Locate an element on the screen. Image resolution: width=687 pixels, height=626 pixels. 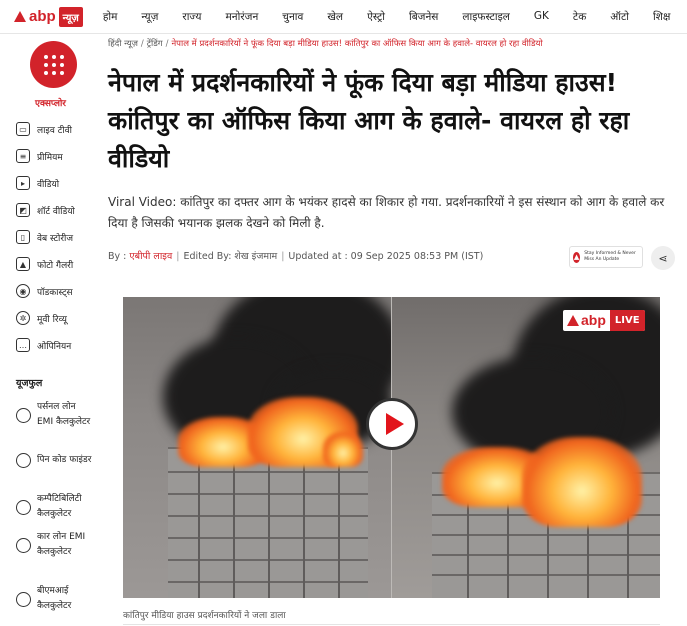
updated-at: Updated at : 09 Sep 2025 08:53 PM (IST) is located at coordinates (386, 256).